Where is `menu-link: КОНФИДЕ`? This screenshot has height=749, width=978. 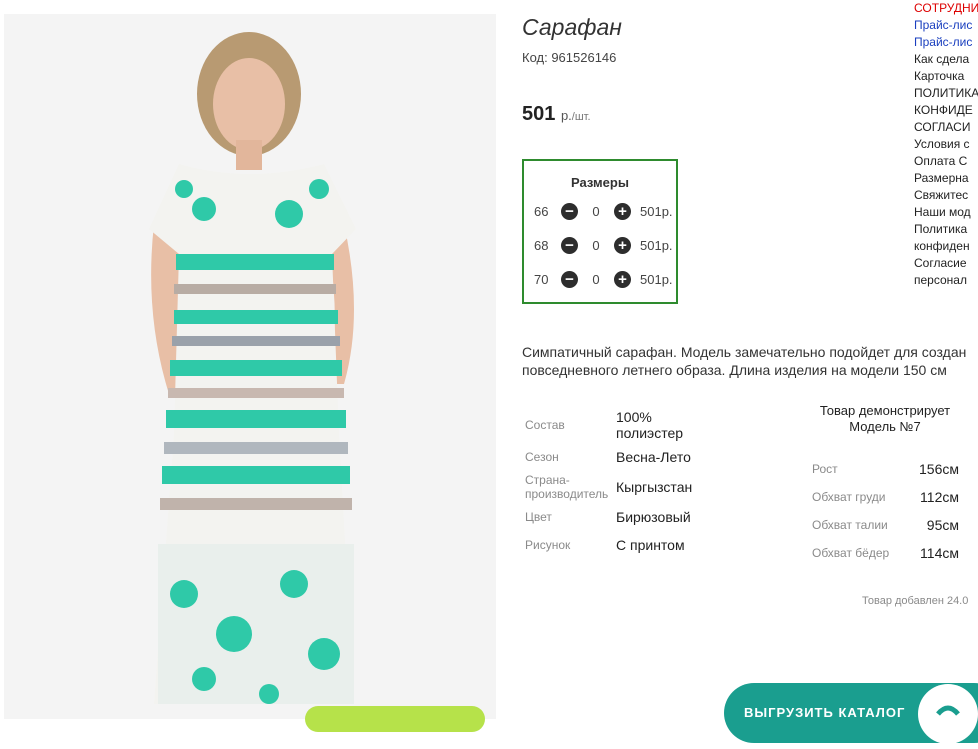
menu-link: КОНФИДЕ is located at coordinates (946, 110).